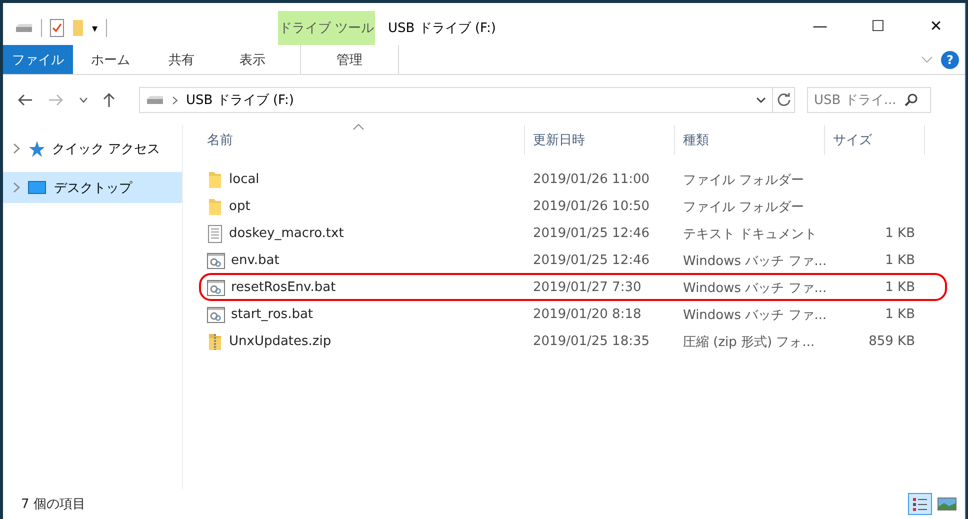 The image size is (968, 519). I want to click on maximize-button: ☐, so click(878, 26).